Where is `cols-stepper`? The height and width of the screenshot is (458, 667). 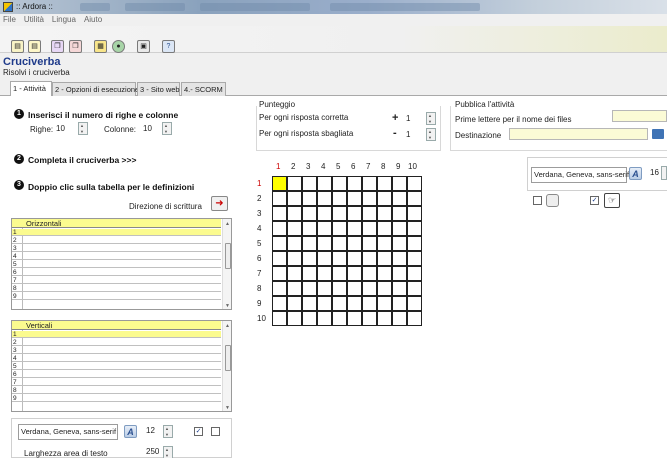
cols-stepper is located at coordinates (167, 128).